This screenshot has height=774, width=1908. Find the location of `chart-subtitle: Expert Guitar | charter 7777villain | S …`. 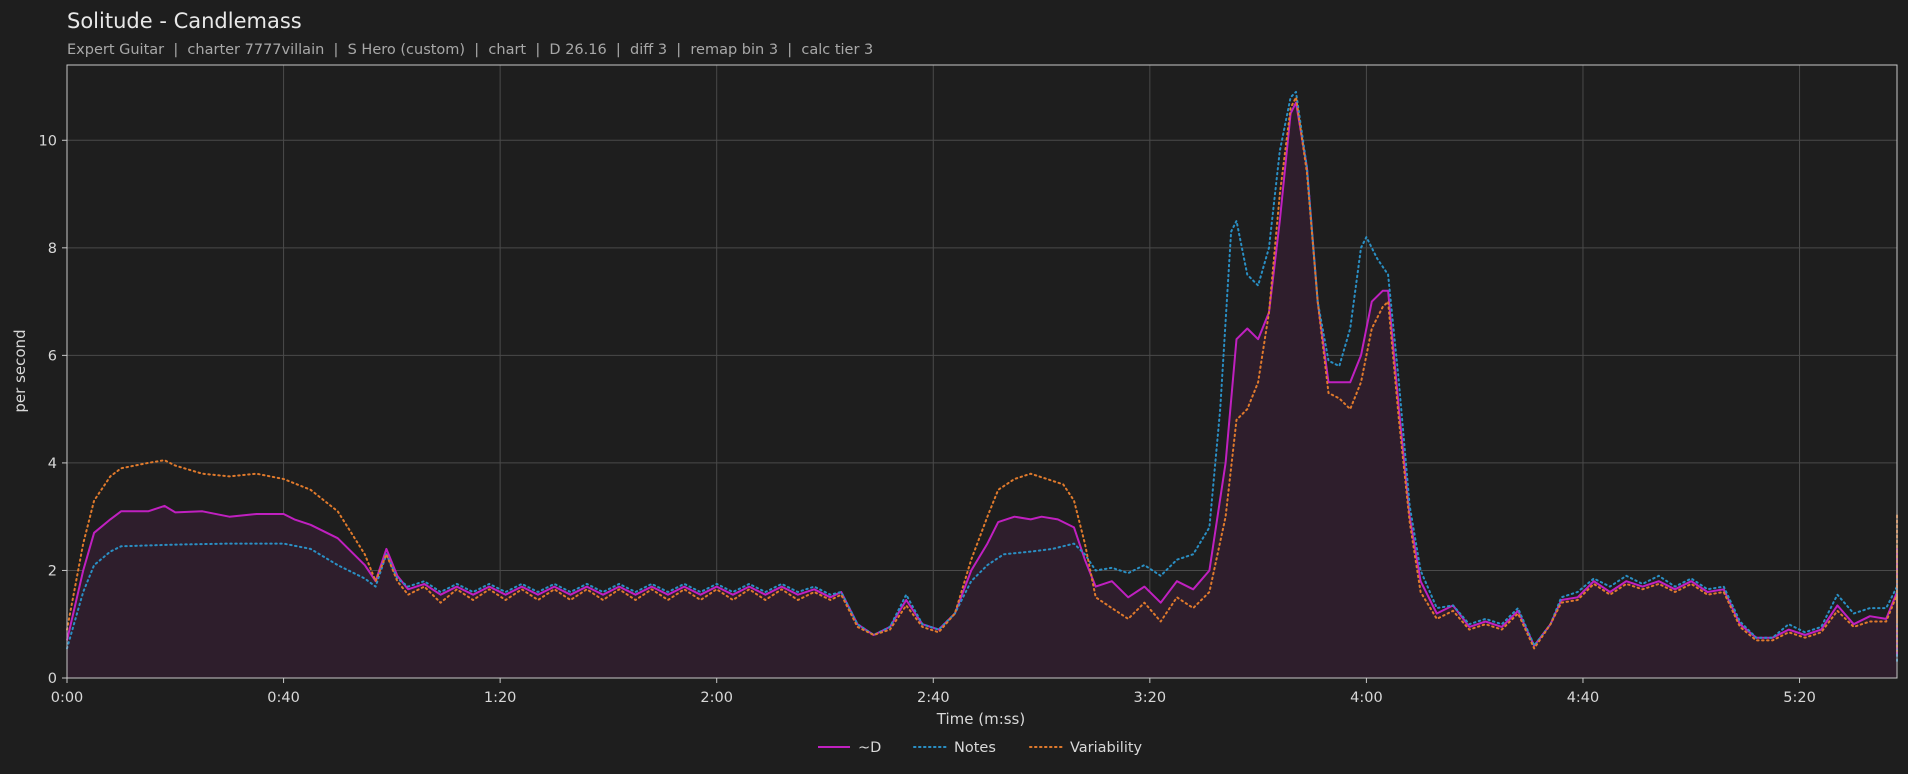

chart-subtitle: Expert Guitar | charter 7777villain | S … is located at coordinates (470, 50).